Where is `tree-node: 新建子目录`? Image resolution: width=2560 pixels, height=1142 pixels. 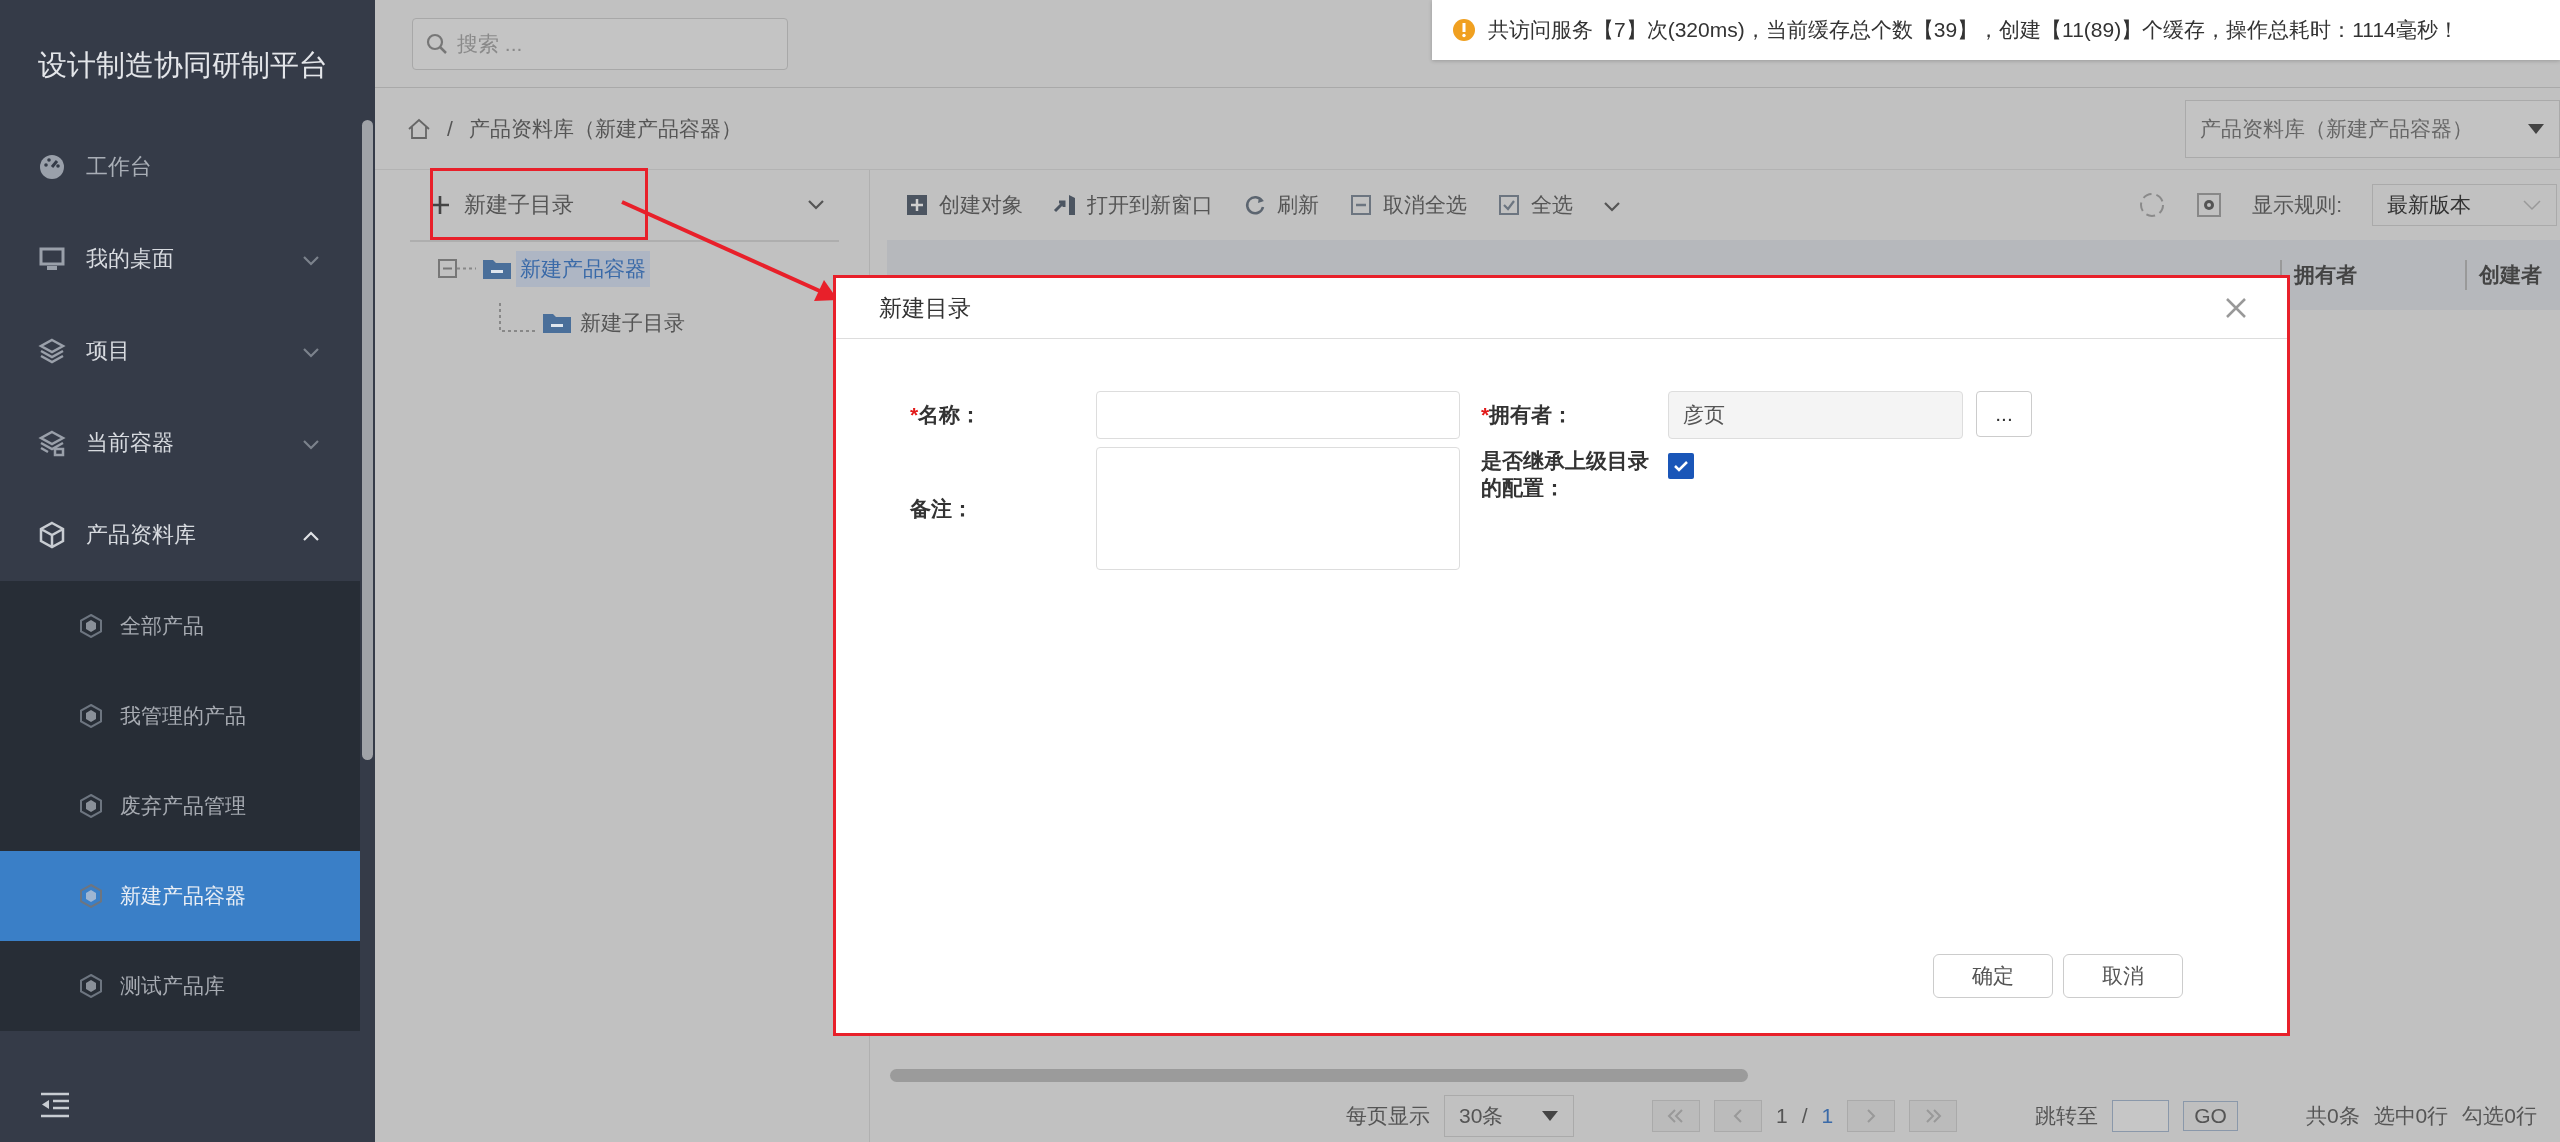 tree-node: 新建子目录 is located at coordinates (632, 323).